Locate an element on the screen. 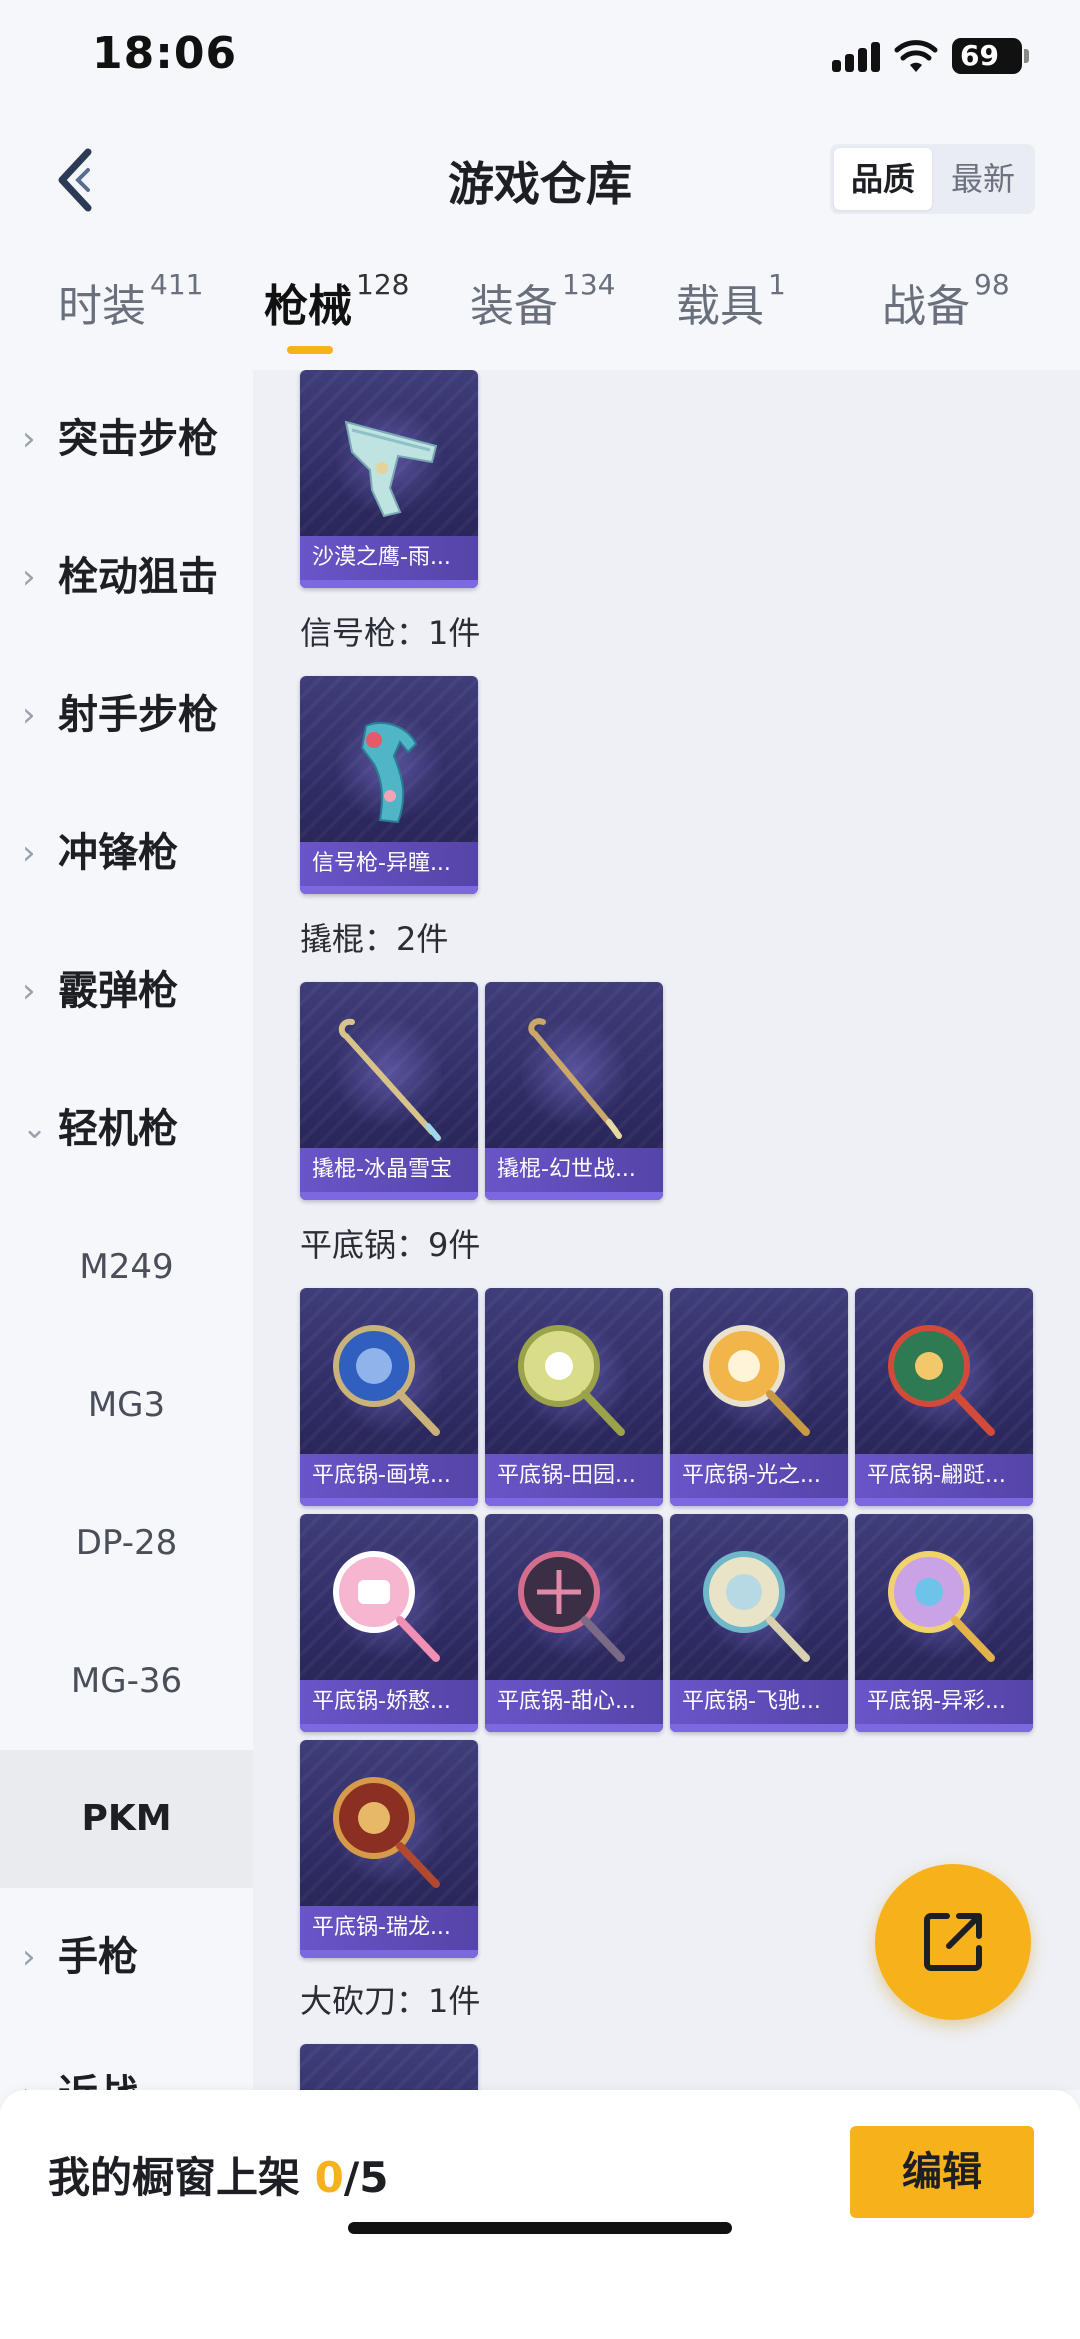 This screenshot has width=1080, height=2339. sidebar-item-marksman-rifle: › 射手步枪 is located at coordinates (126, 715).